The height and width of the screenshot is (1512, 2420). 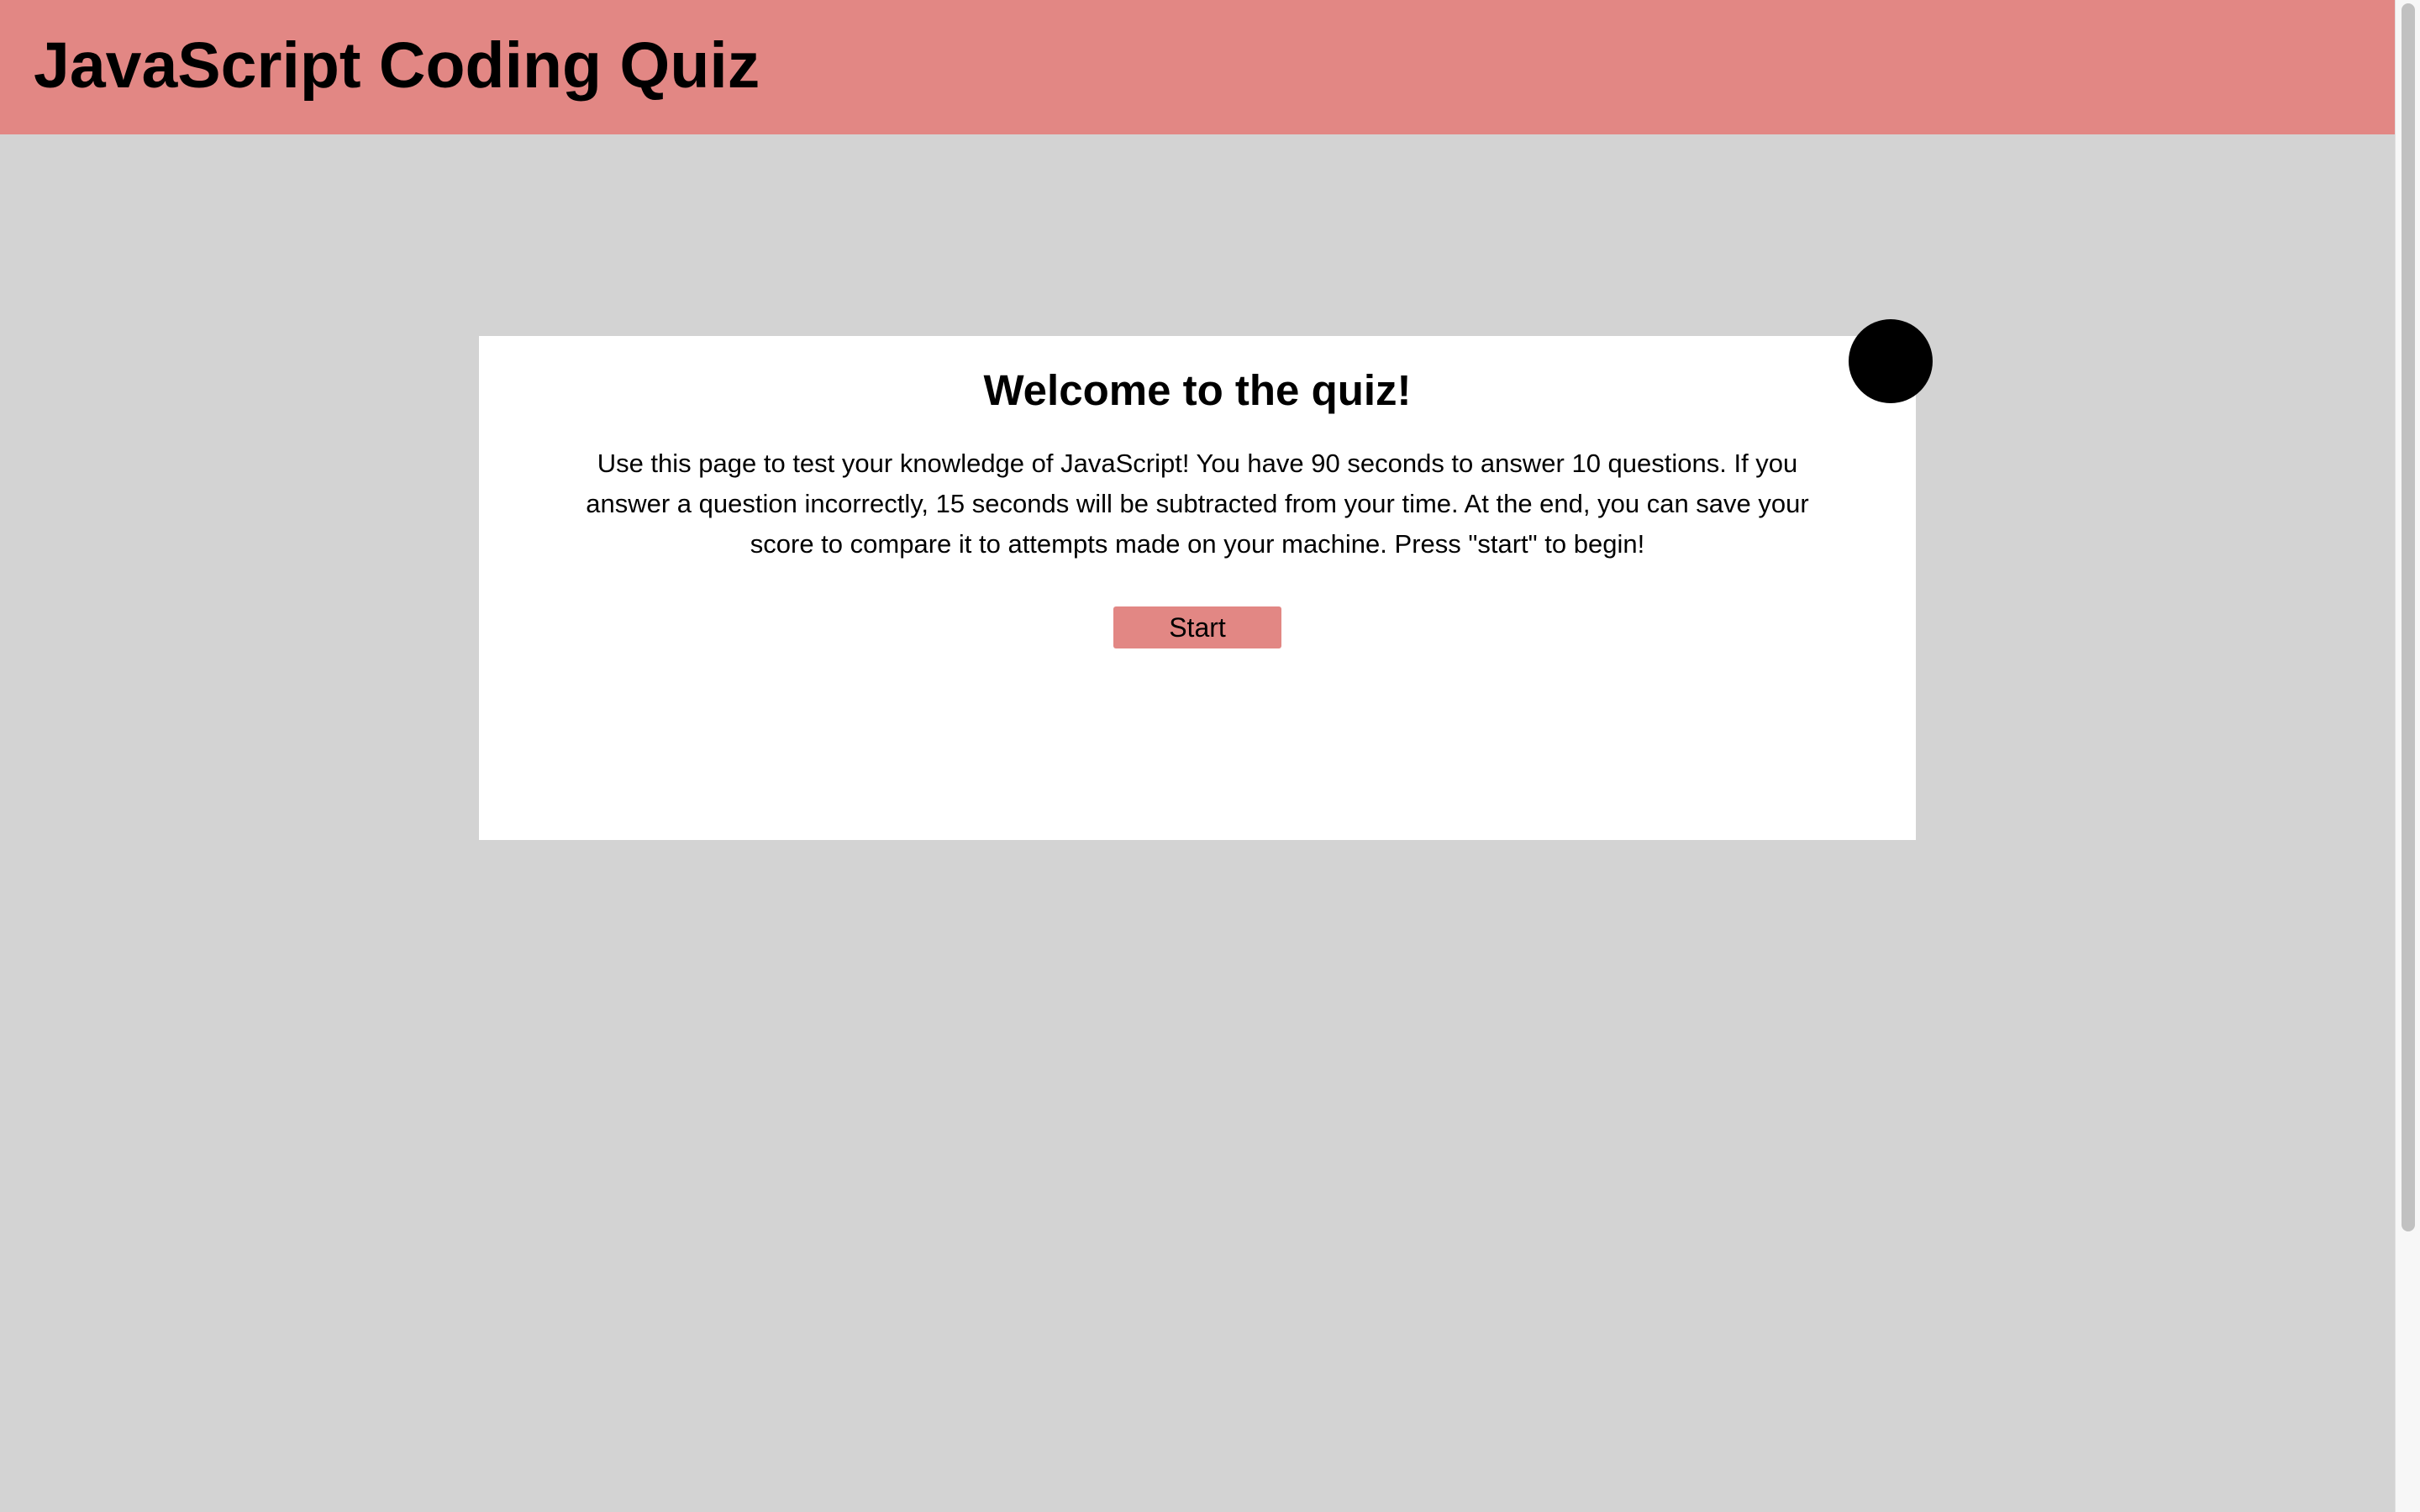 I want to click on page-title: JavaScript Coding Quiz, so click(x=397, y=65).